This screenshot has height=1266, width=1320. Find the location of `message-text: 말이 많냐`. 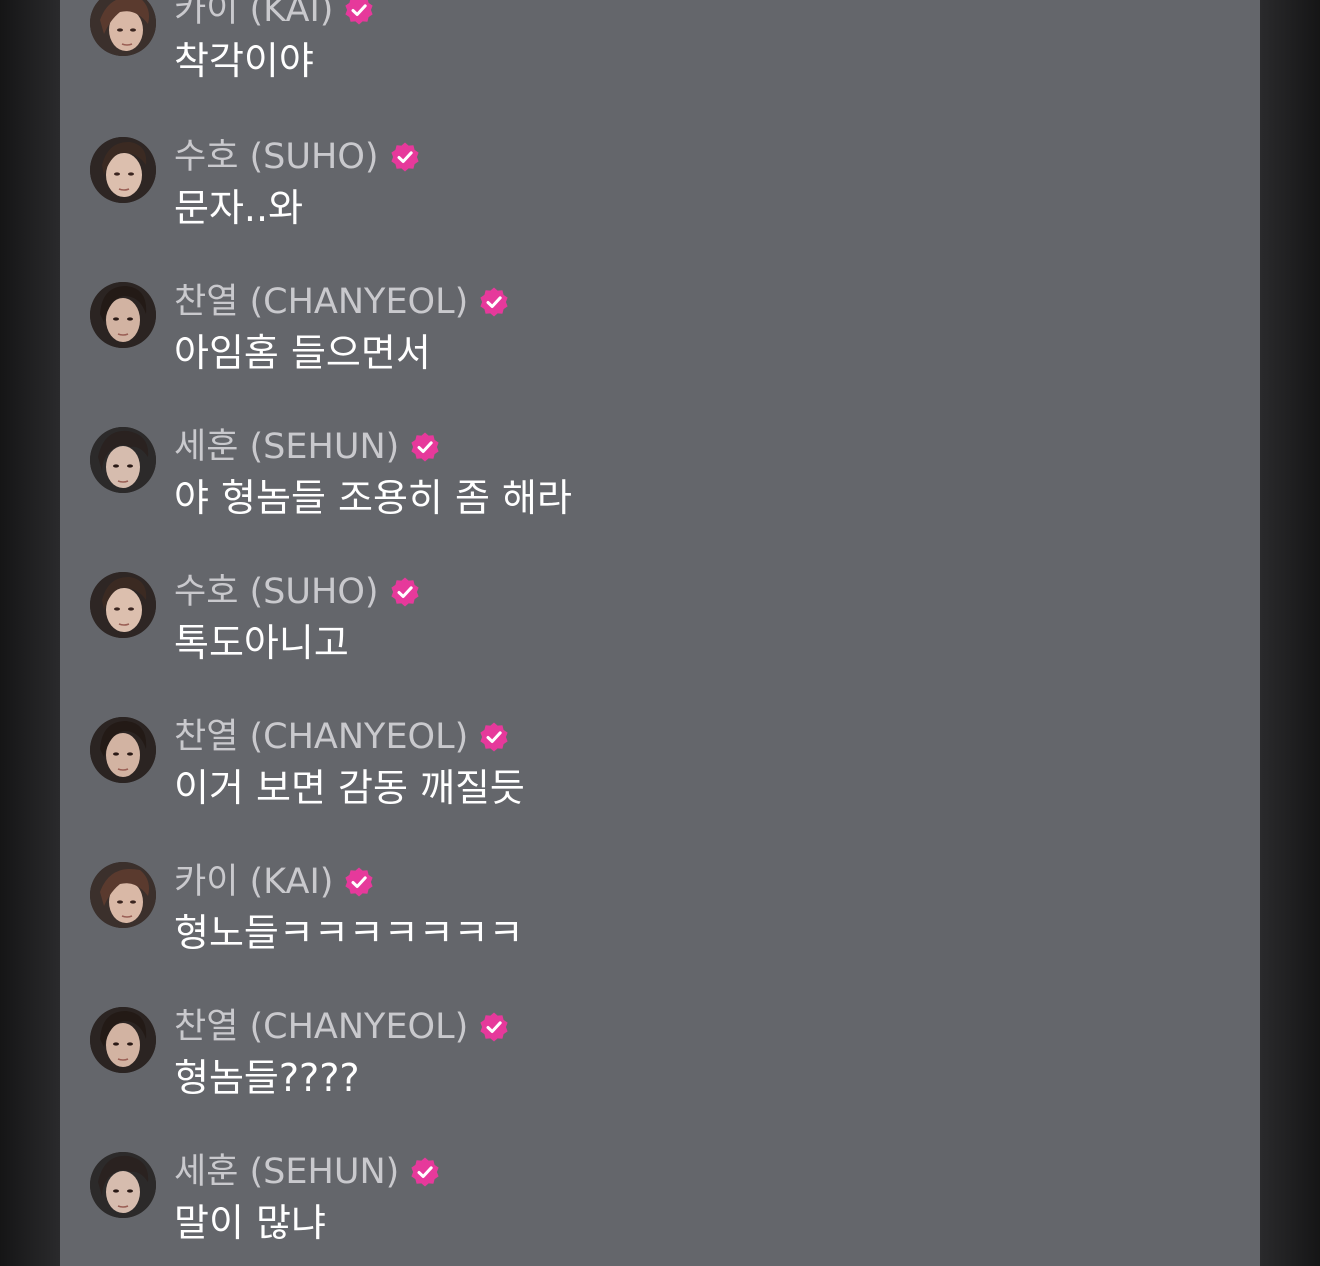

message-text: 말이 많냐 is located at coordinates (250, 1223).